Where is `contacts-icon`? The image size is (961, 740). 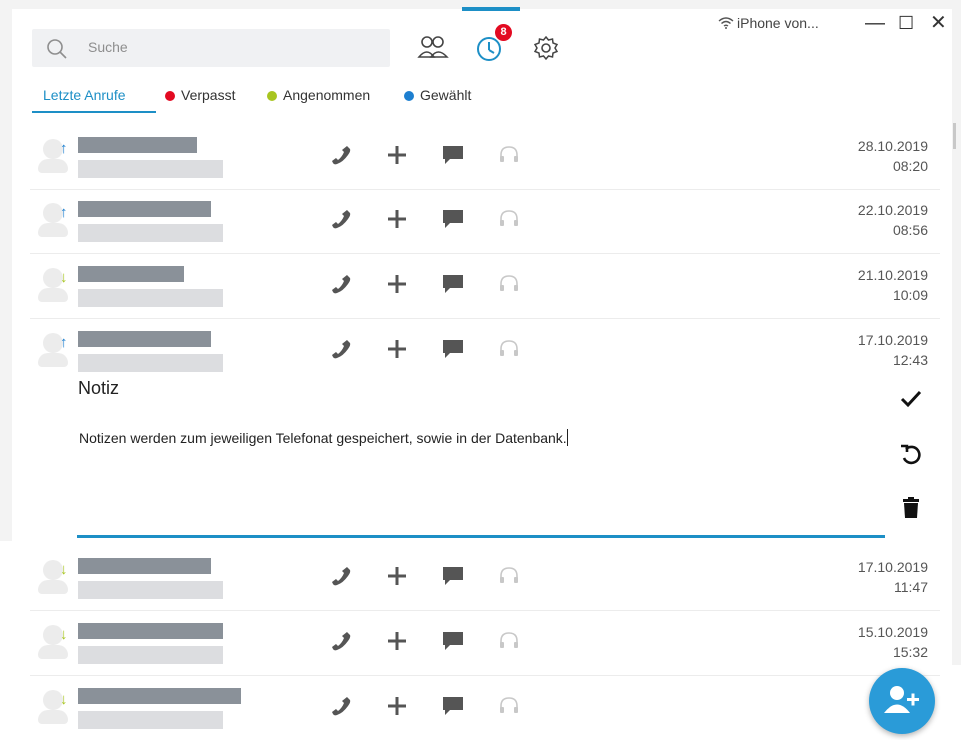
contacts-icon is located at coordinates (433, 48).